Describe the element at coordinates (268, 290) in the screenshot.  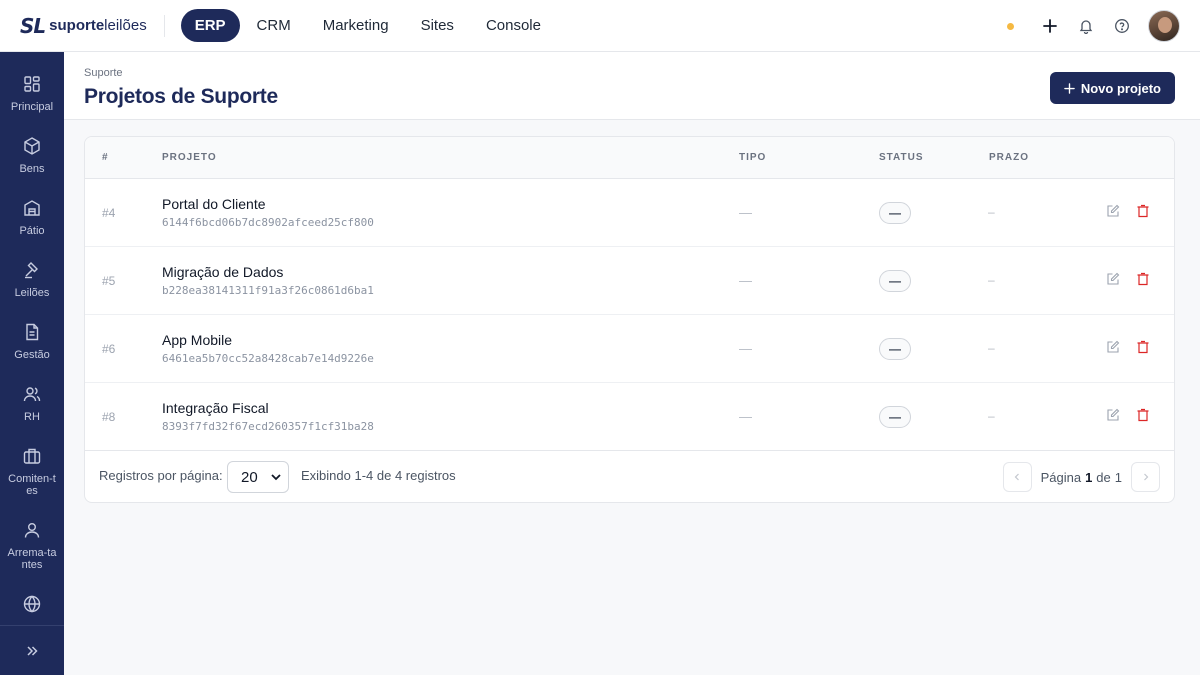
I see `row-project-hash: b228ea38141311f91a3f26c0861d6ba1` at that location.